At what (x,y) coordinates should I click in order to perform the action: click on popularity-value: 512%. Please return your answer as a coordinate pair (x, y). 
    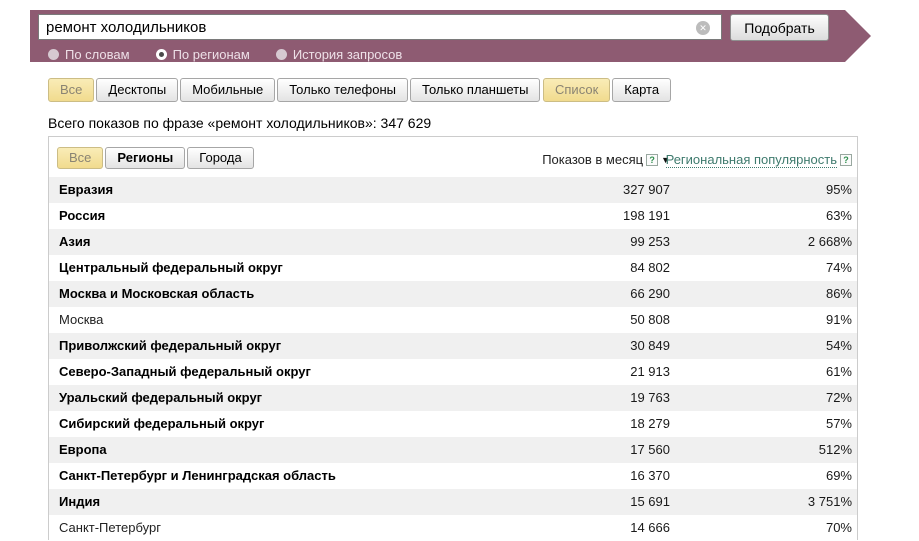
    Looking at the image, I should click on (835, 449).